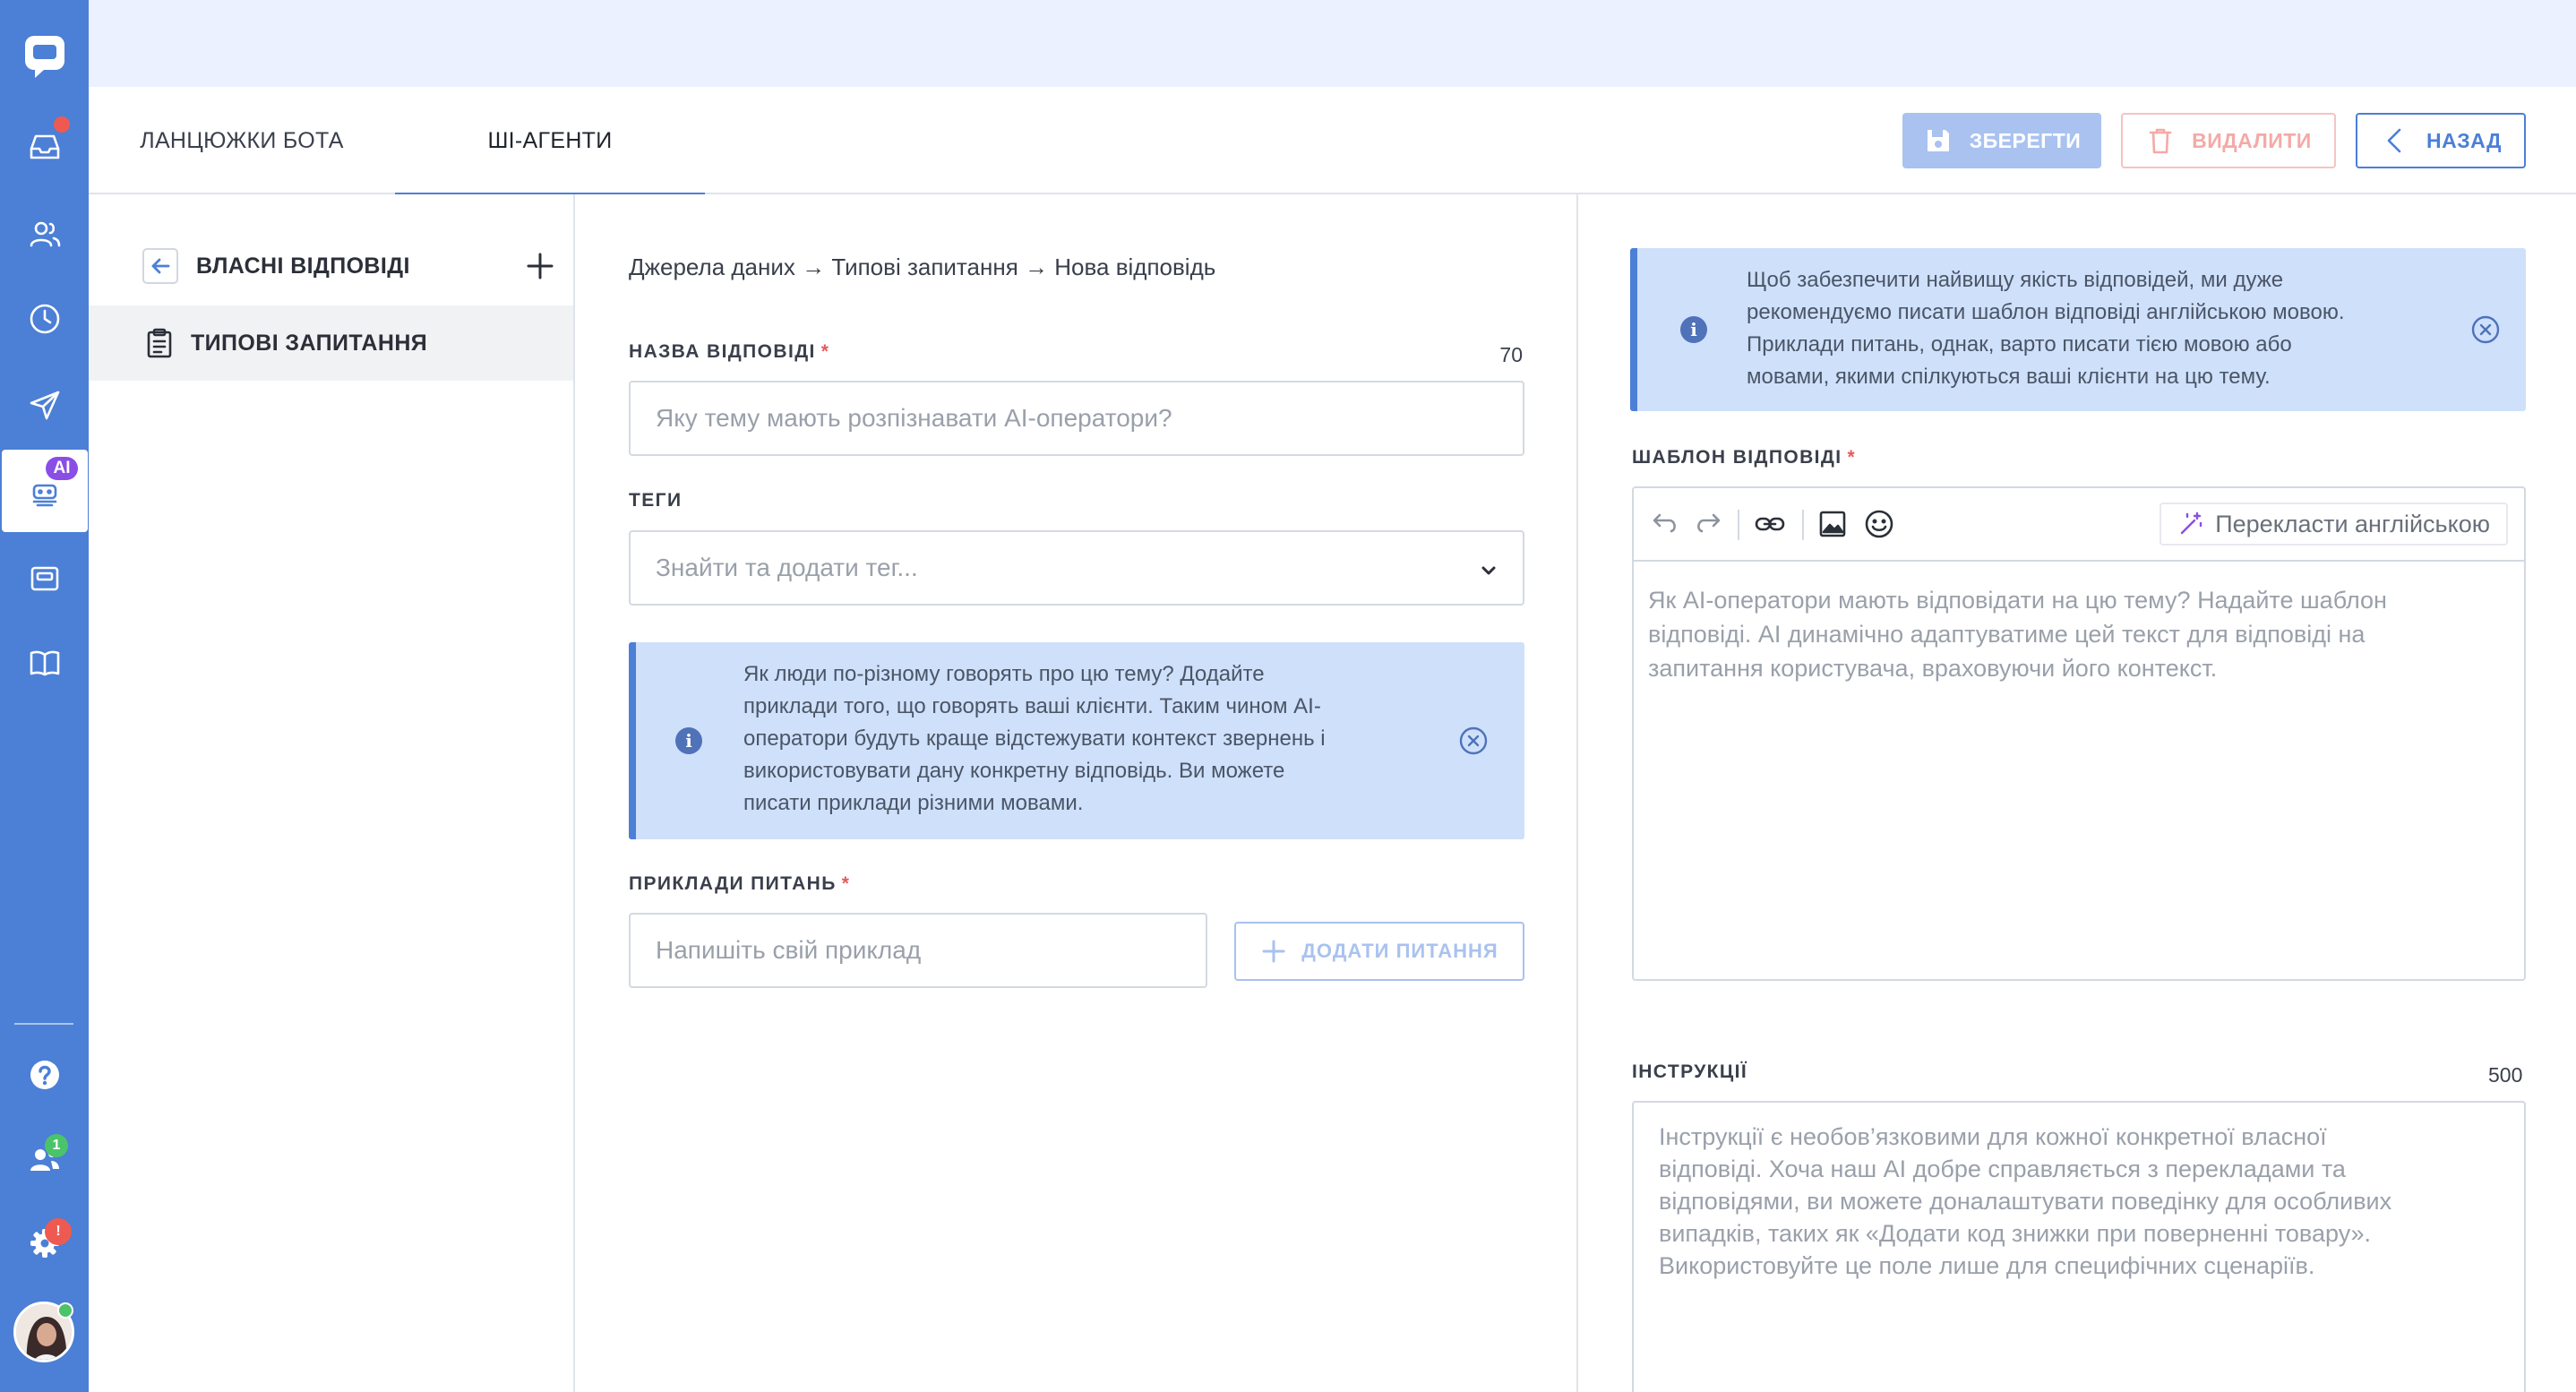  I want to click on chevron-down-icon, so click(1488, 569).